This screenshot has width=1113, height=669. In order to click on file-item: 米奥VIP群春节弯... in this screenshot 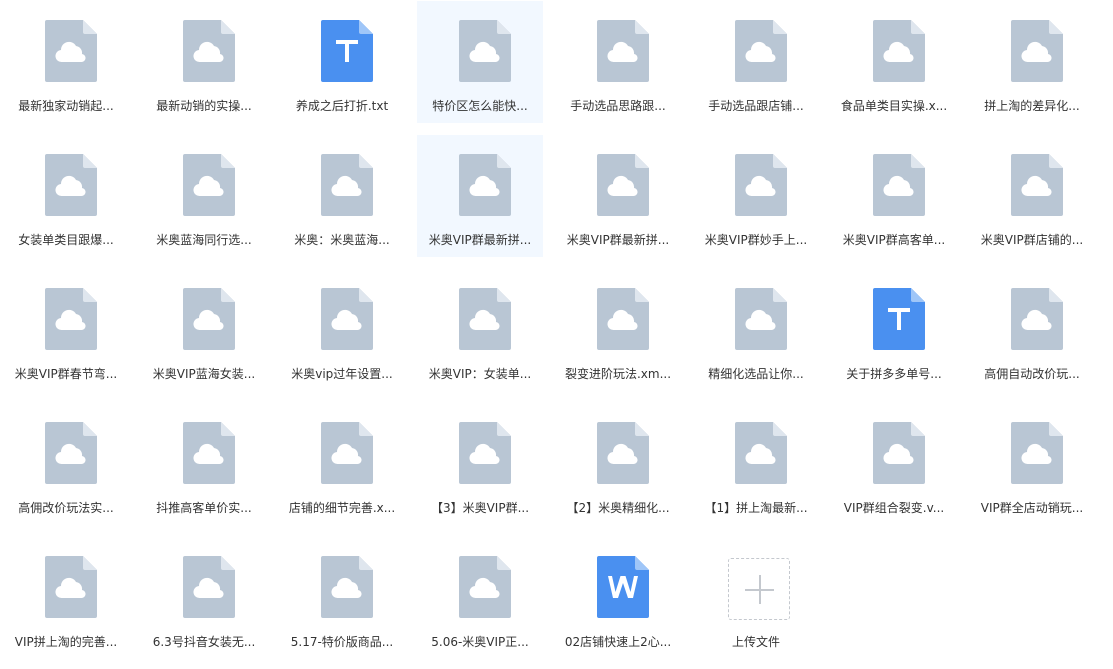, I will do `click(66, 330)`.